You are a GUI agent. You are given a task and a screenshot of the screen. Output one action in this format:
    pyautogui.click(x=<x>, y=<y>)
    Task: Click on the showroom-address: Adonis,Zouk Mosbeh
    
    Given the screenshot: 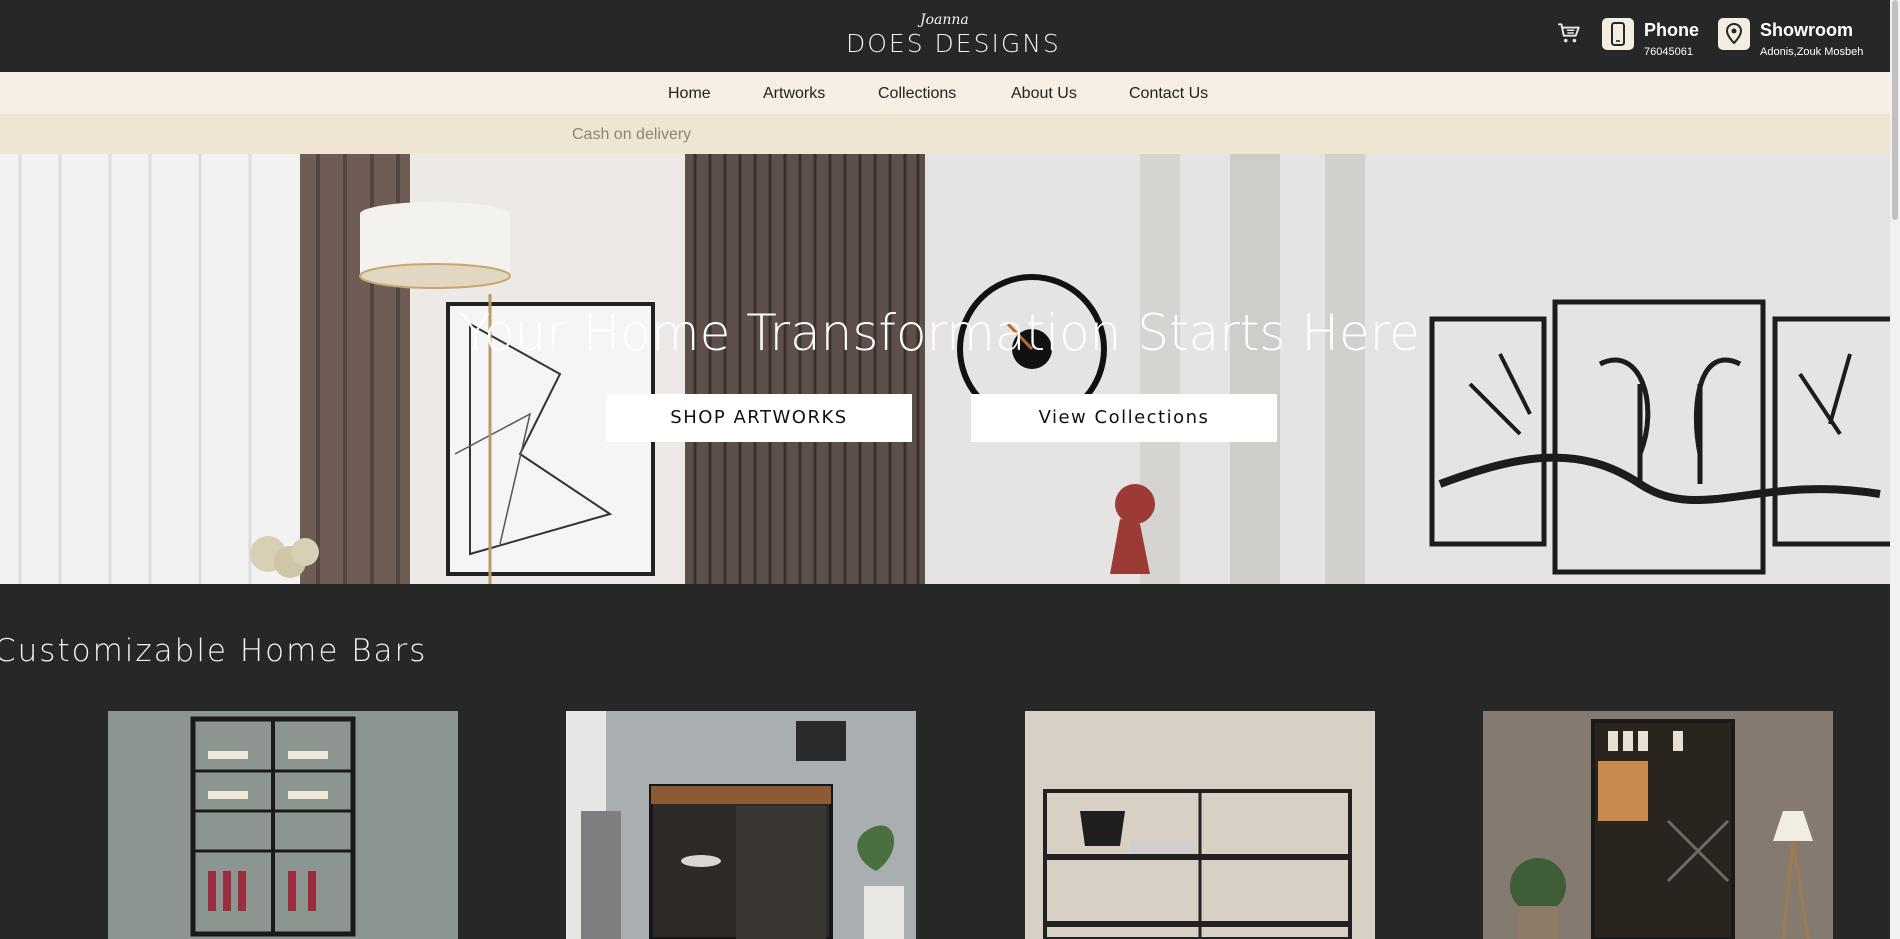 What is the action you would take?
    pyautogui.click(x=1812, y=52)
    